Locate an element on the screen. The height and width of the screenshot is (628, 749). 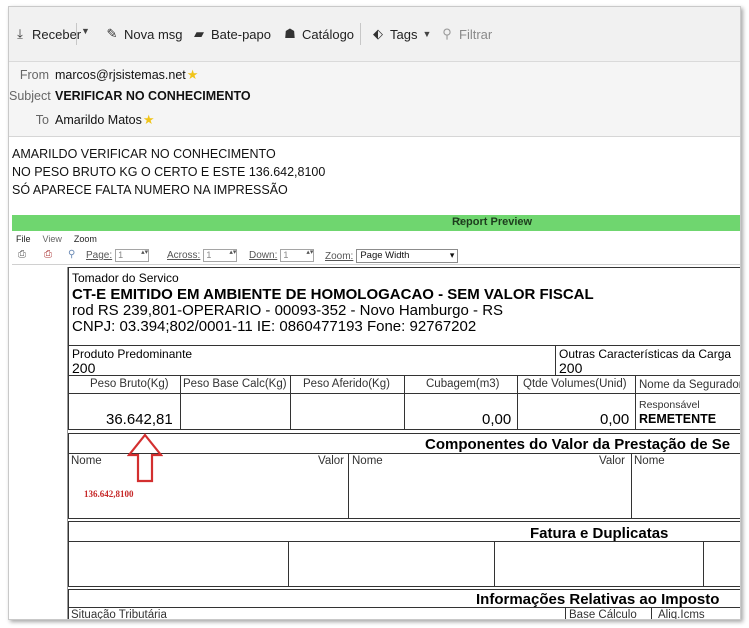
aliquota-label: Aliq.Icms is located at coordinates (681, 614).